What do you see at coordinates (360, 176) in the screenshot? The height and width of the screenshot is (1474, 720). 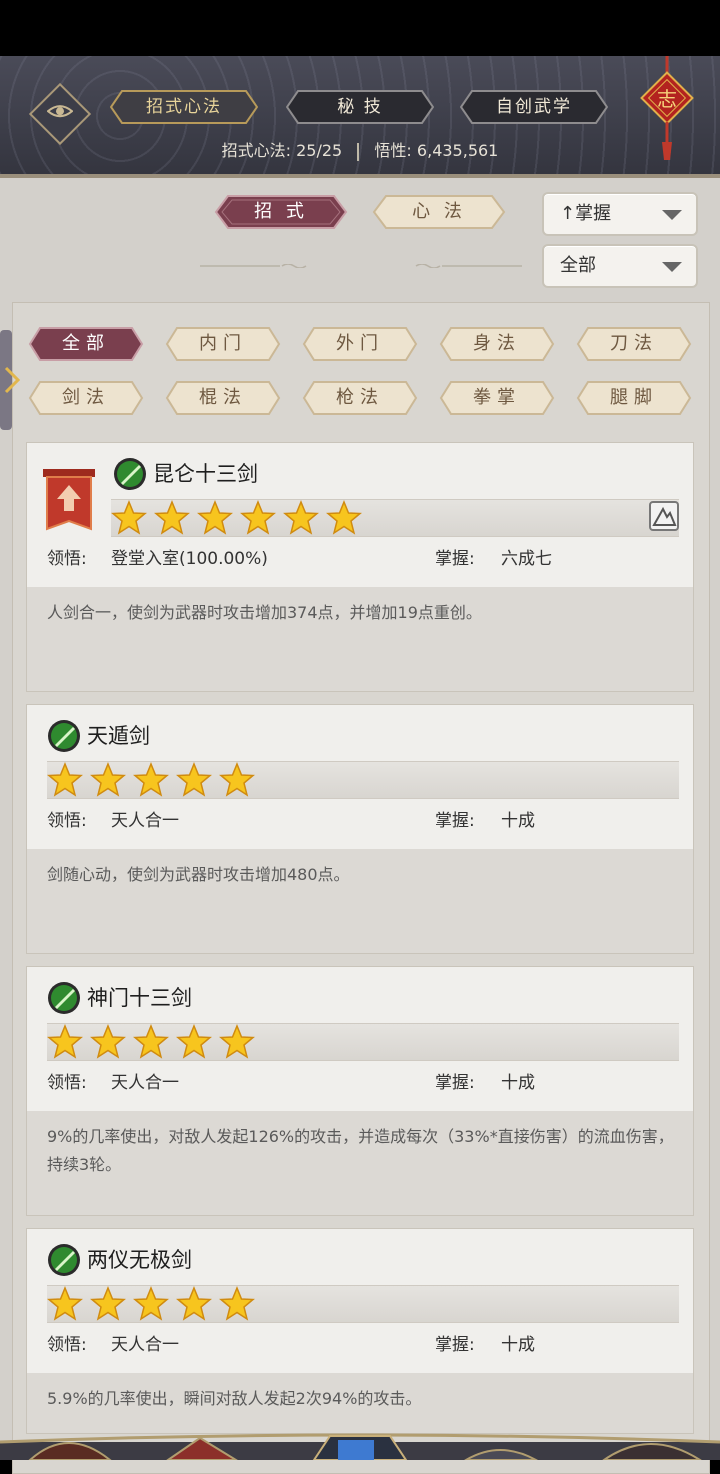 I see `content-border` at bounding box center [360, 176].